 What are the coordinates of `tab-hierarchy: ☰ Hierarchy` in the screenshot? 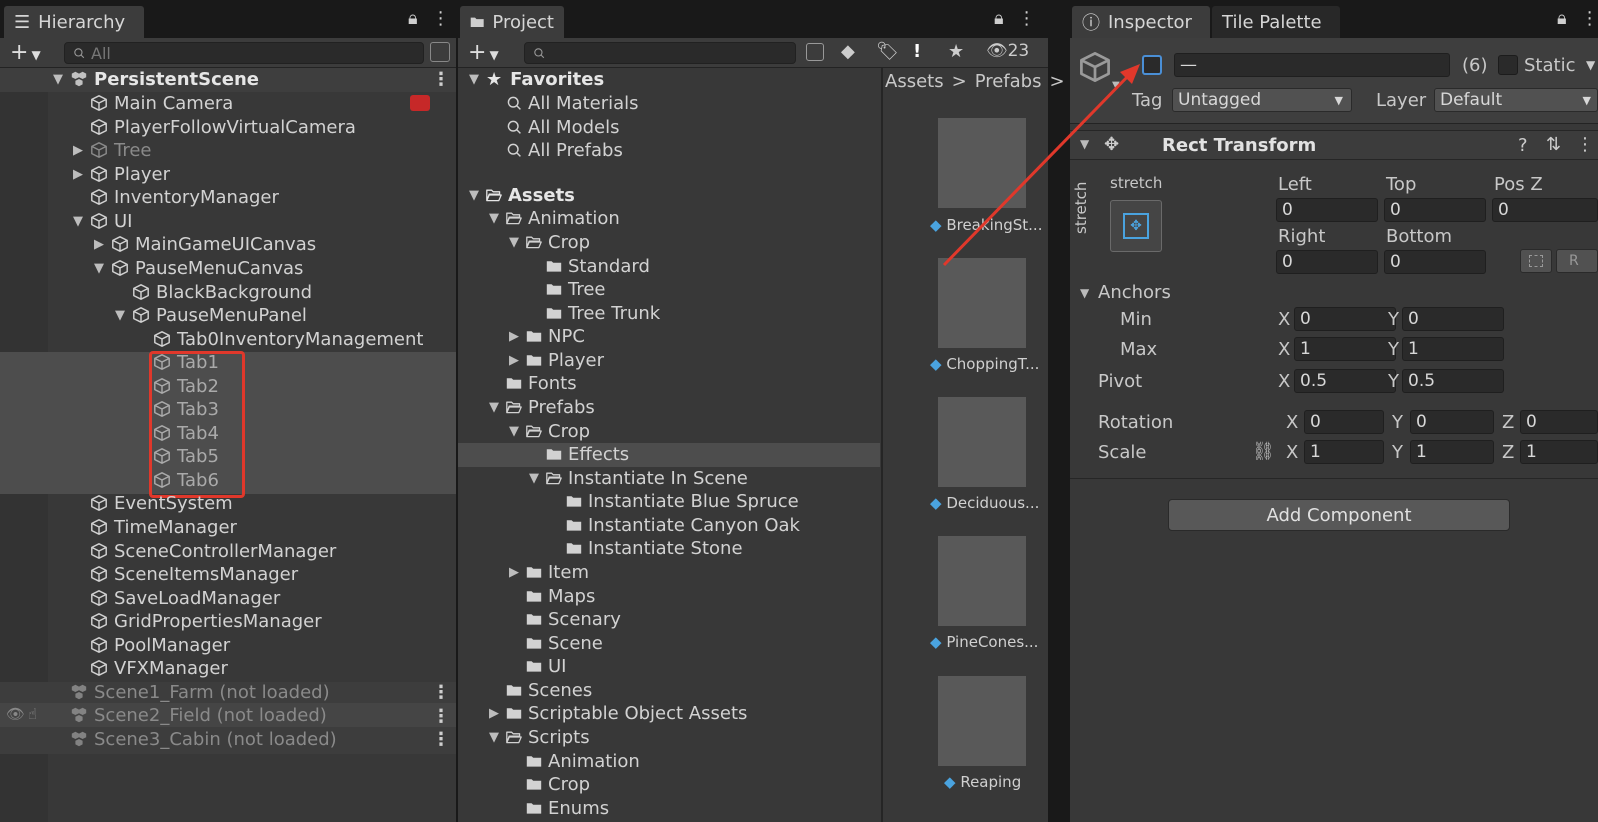 It's located at (74, 22).